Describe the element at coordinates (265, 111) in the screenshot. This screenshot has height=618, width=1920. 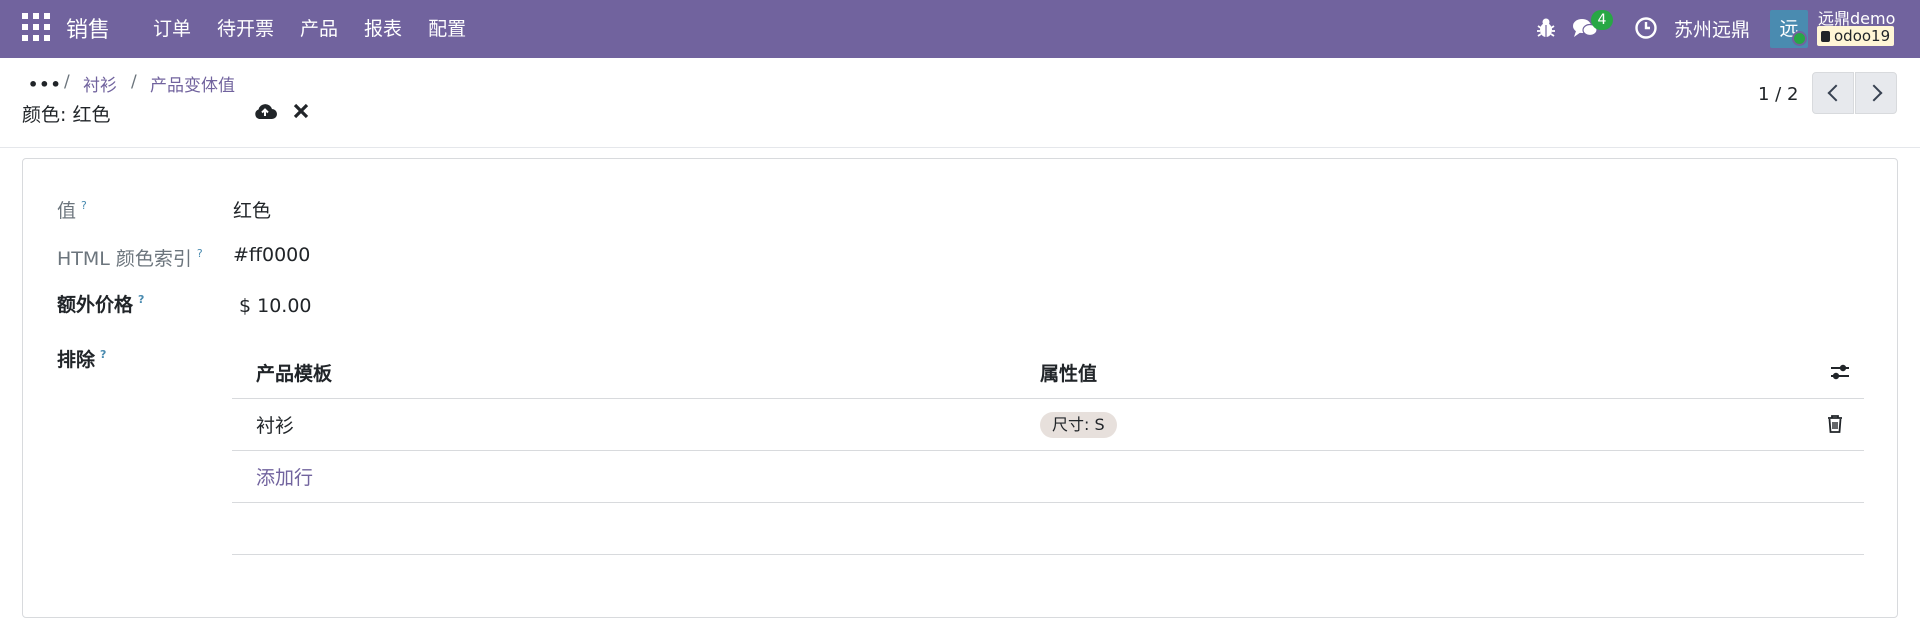
I see `save-cloud-upload-icon` at that location.